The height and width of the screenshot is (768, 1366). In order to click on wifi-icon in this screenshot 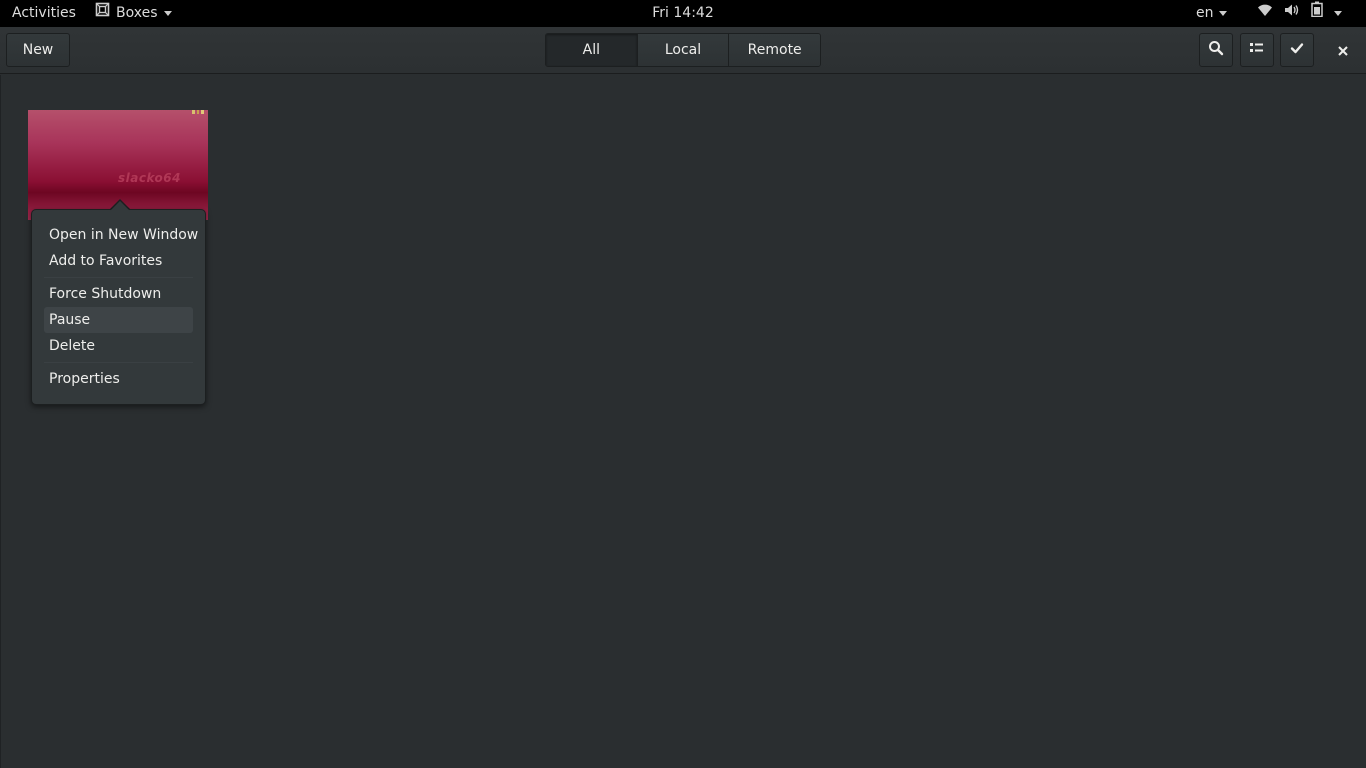, I will do `click(1265, 13)`.